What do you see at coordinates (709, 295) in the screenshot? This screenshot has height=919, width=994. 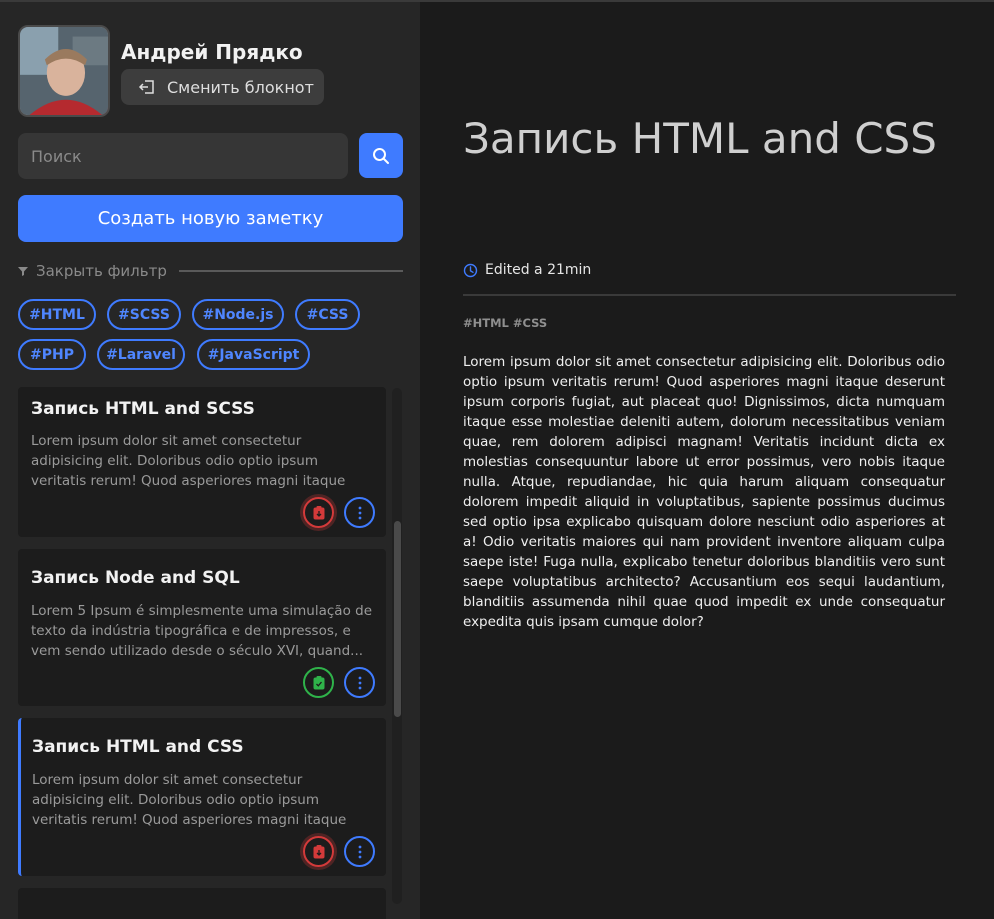 I see `header-divider` at bounding box center [709, 295].